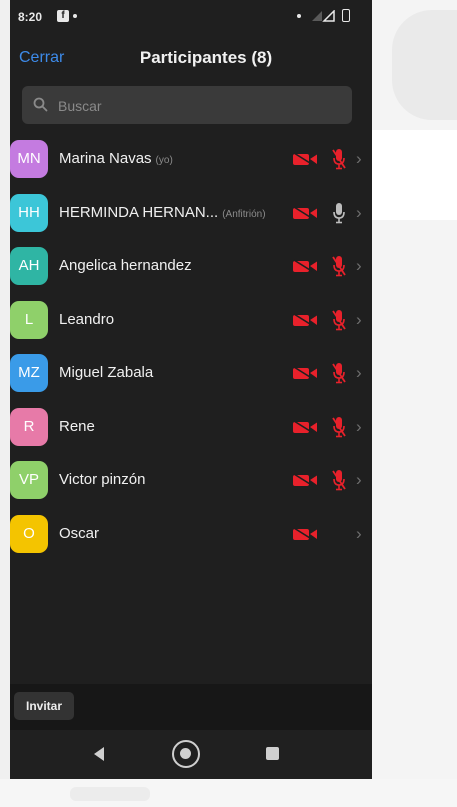  I want to click on participant-row: MN Marina Navas (yo) ›, so click(191, 159).